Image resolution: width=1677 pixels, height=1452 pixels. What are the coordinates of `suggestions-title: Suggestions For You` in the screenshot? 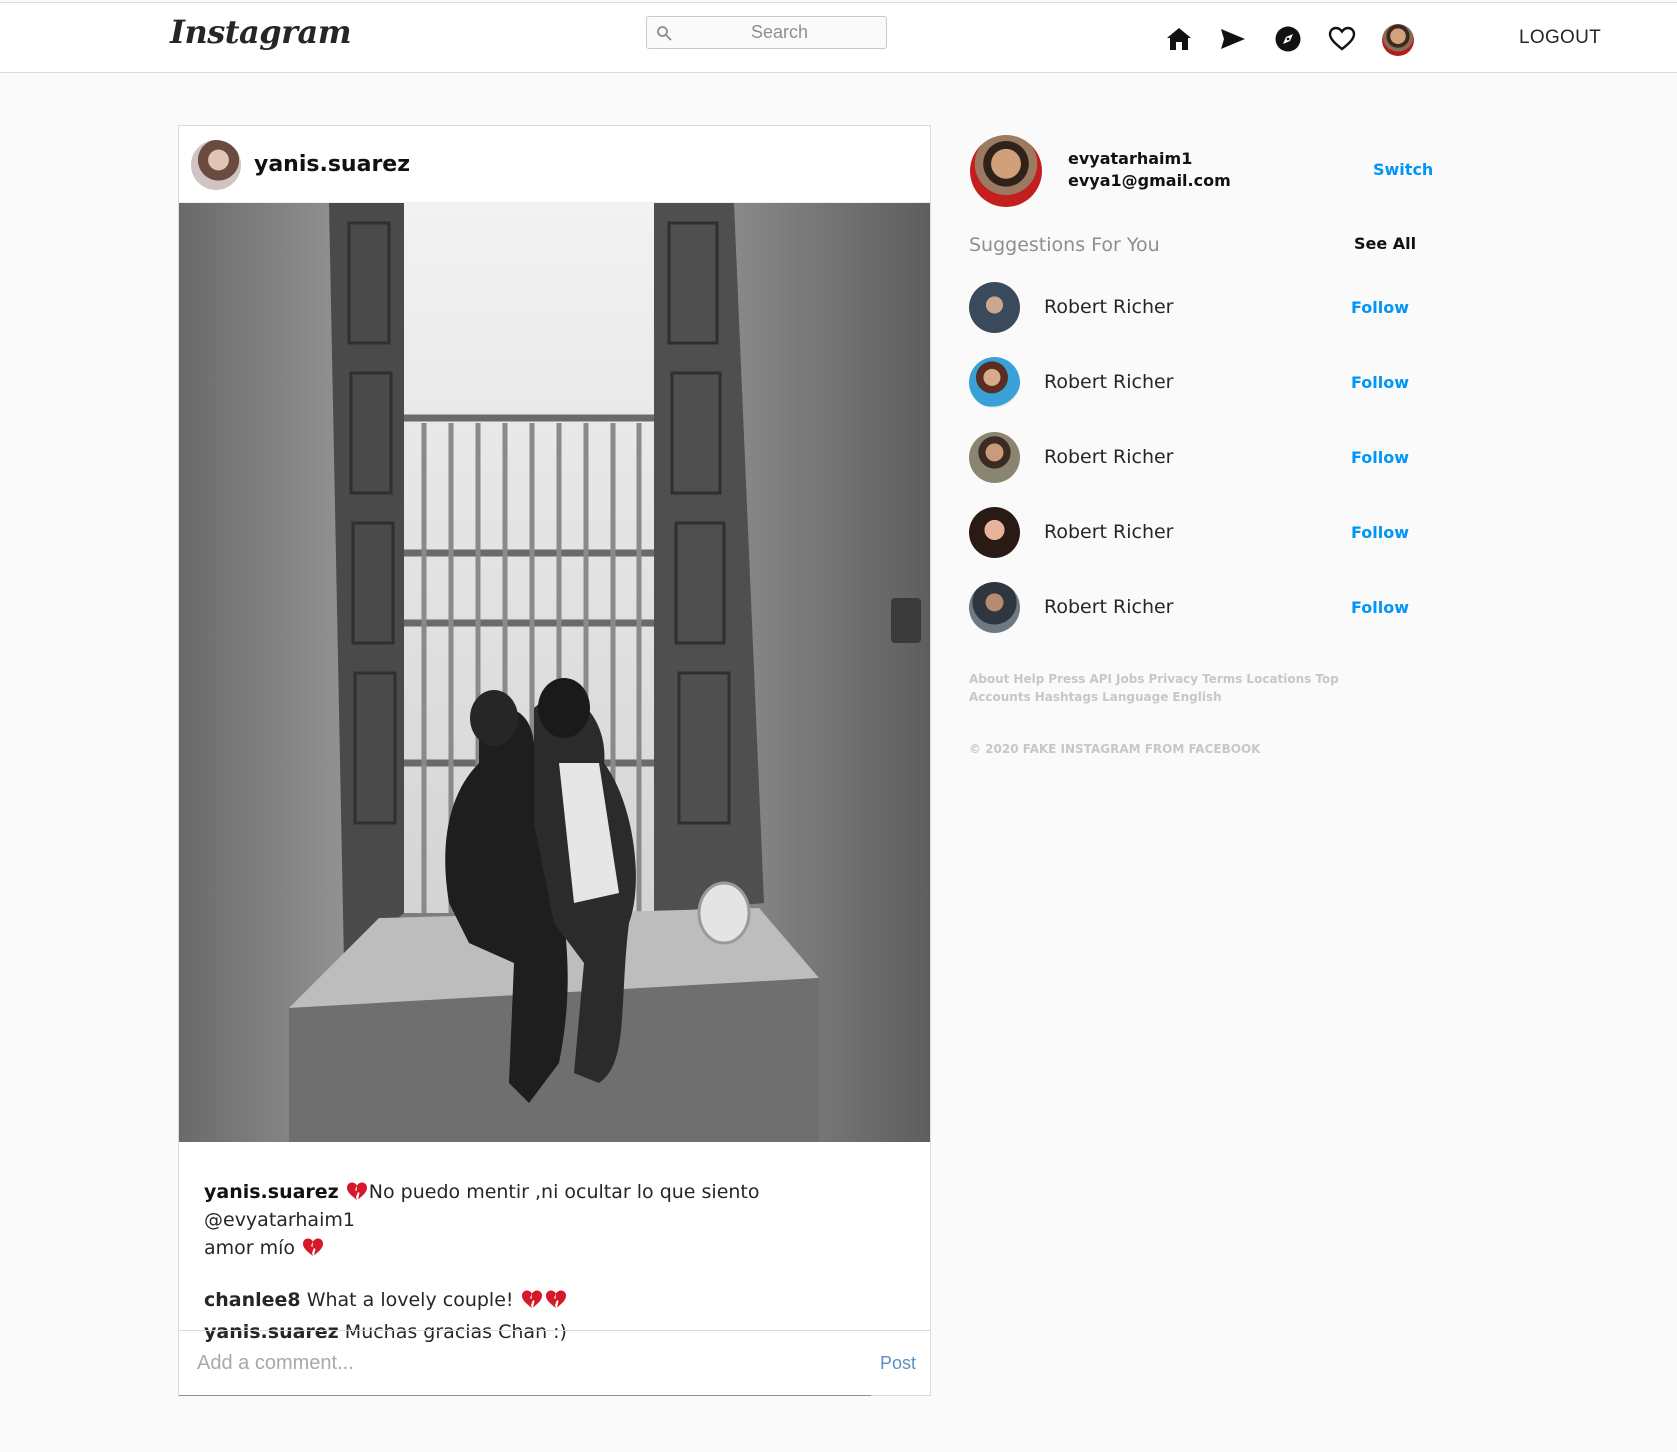 It's located at (1064, 245).